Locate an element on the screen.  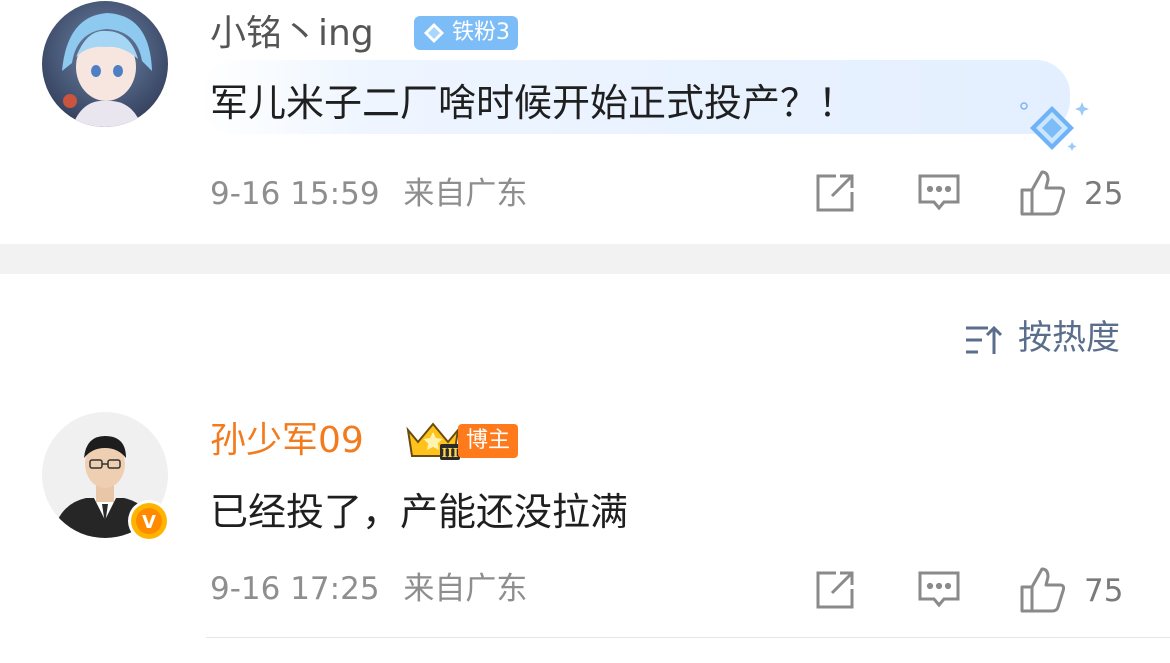
verified-badge-label: V is located at coordinates (149, 522).